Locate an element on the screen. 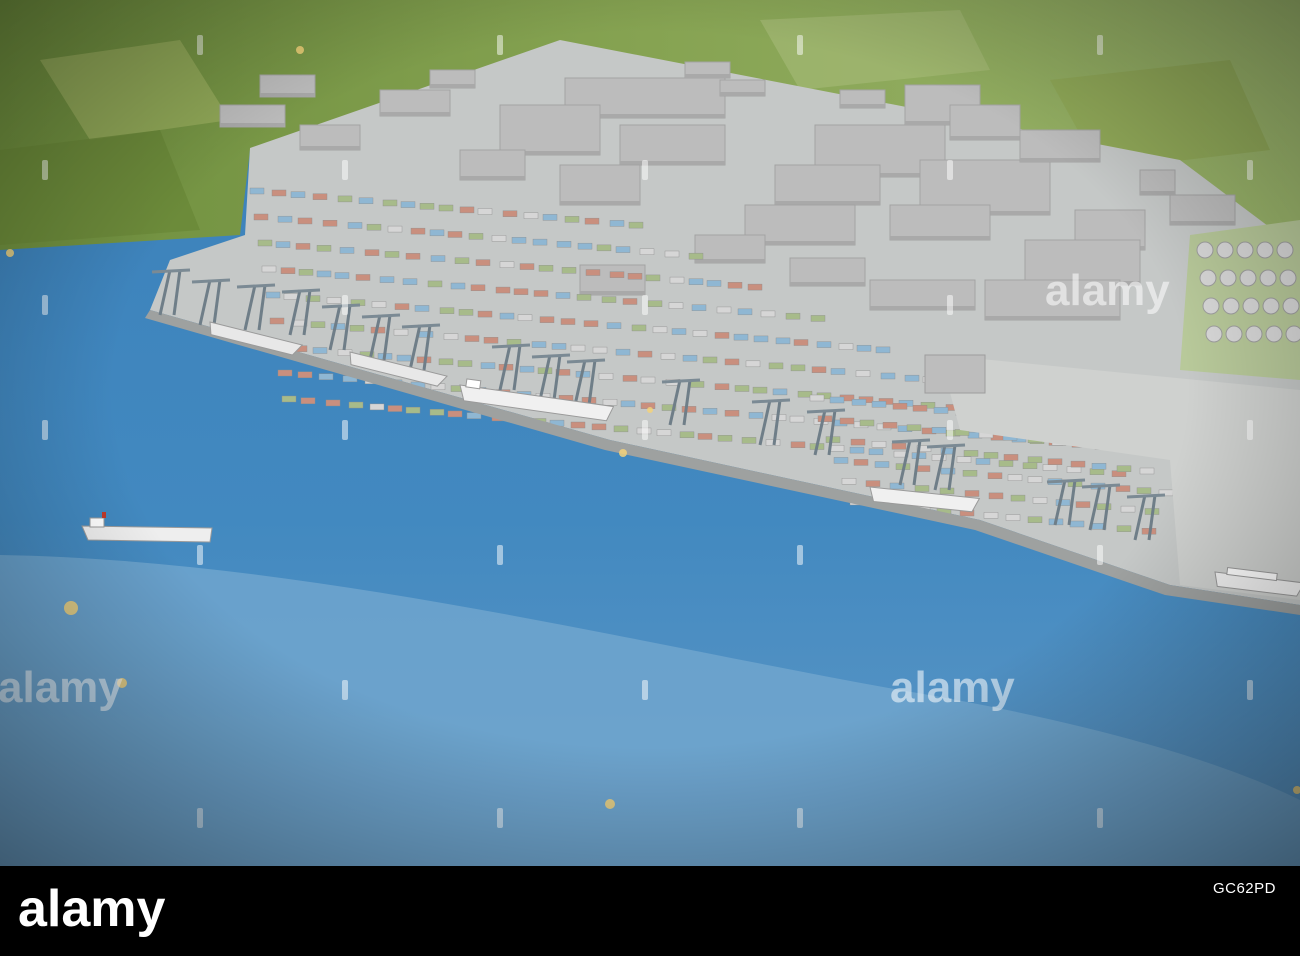 Image resolution: width=1300 pixels, height=956 pixels. alamy-logo: alamy is located at coordinates (92, 910).